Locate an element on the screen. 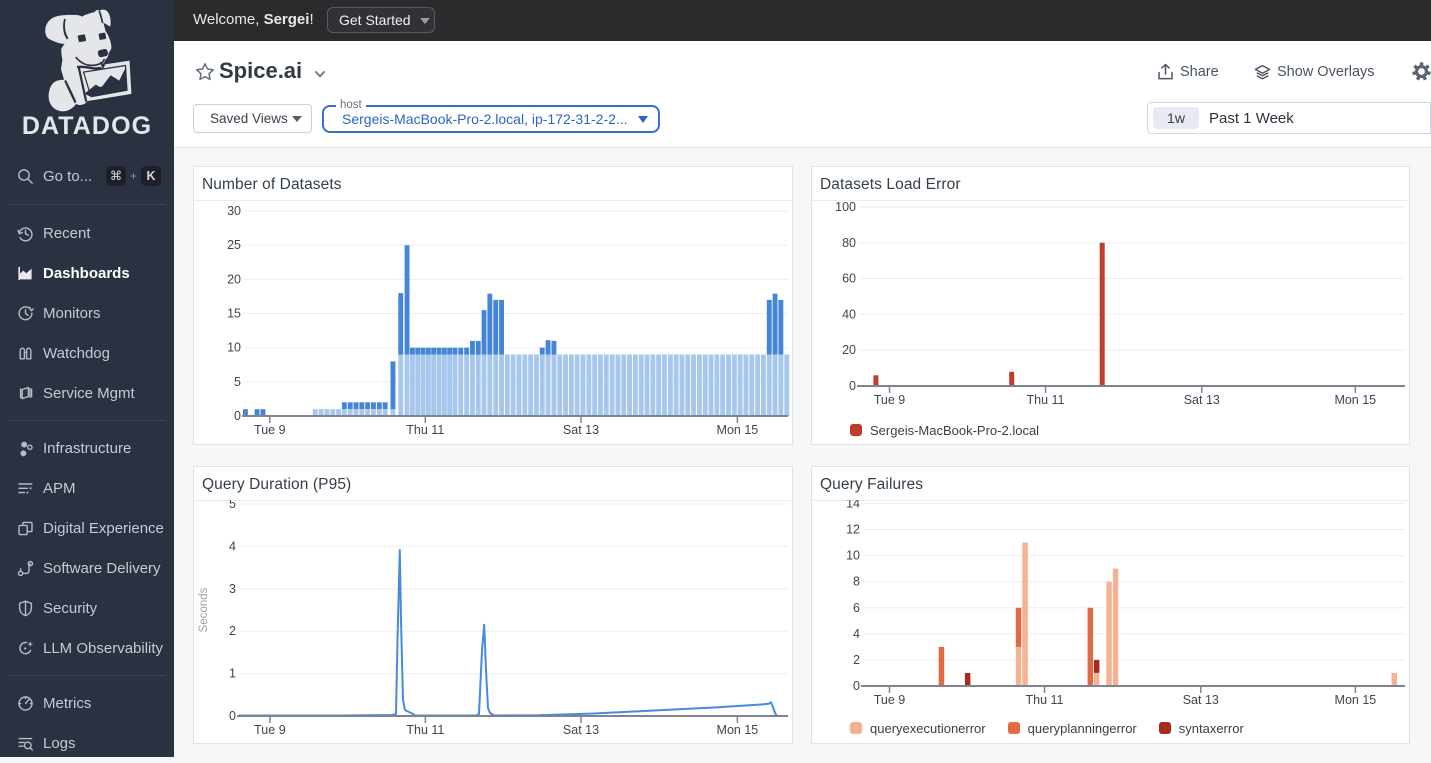 This screenshot has width=1431, height=763. svg-text: Seconds is located at coordinates (204, 609).